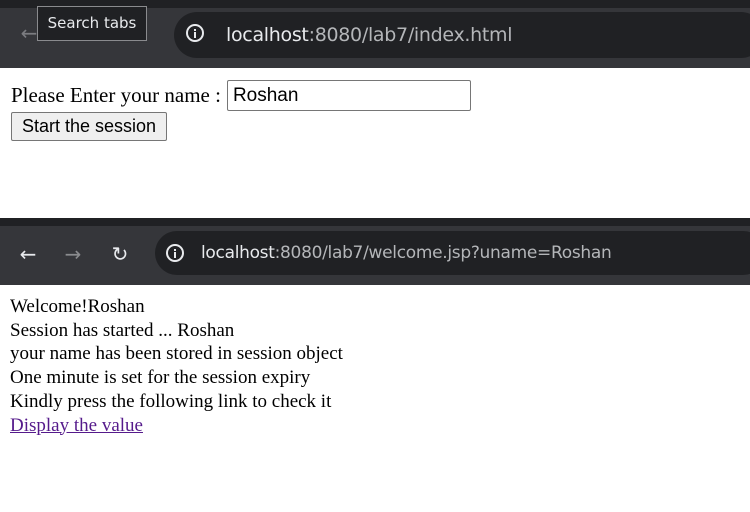 This screenshot has width=750, height=512. Describe the element at coordinates (116, 95) in the screenshot. I see `name-label: Please Enter your name :` at that location.